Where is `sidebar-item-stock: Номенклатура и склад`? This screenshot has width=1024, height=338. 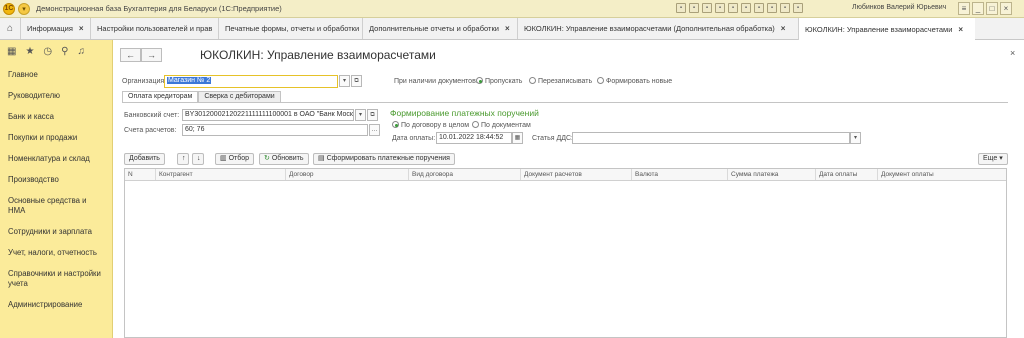 sidebar-item-stock: Номенклатура и склад is located at coordinates (56, 159).